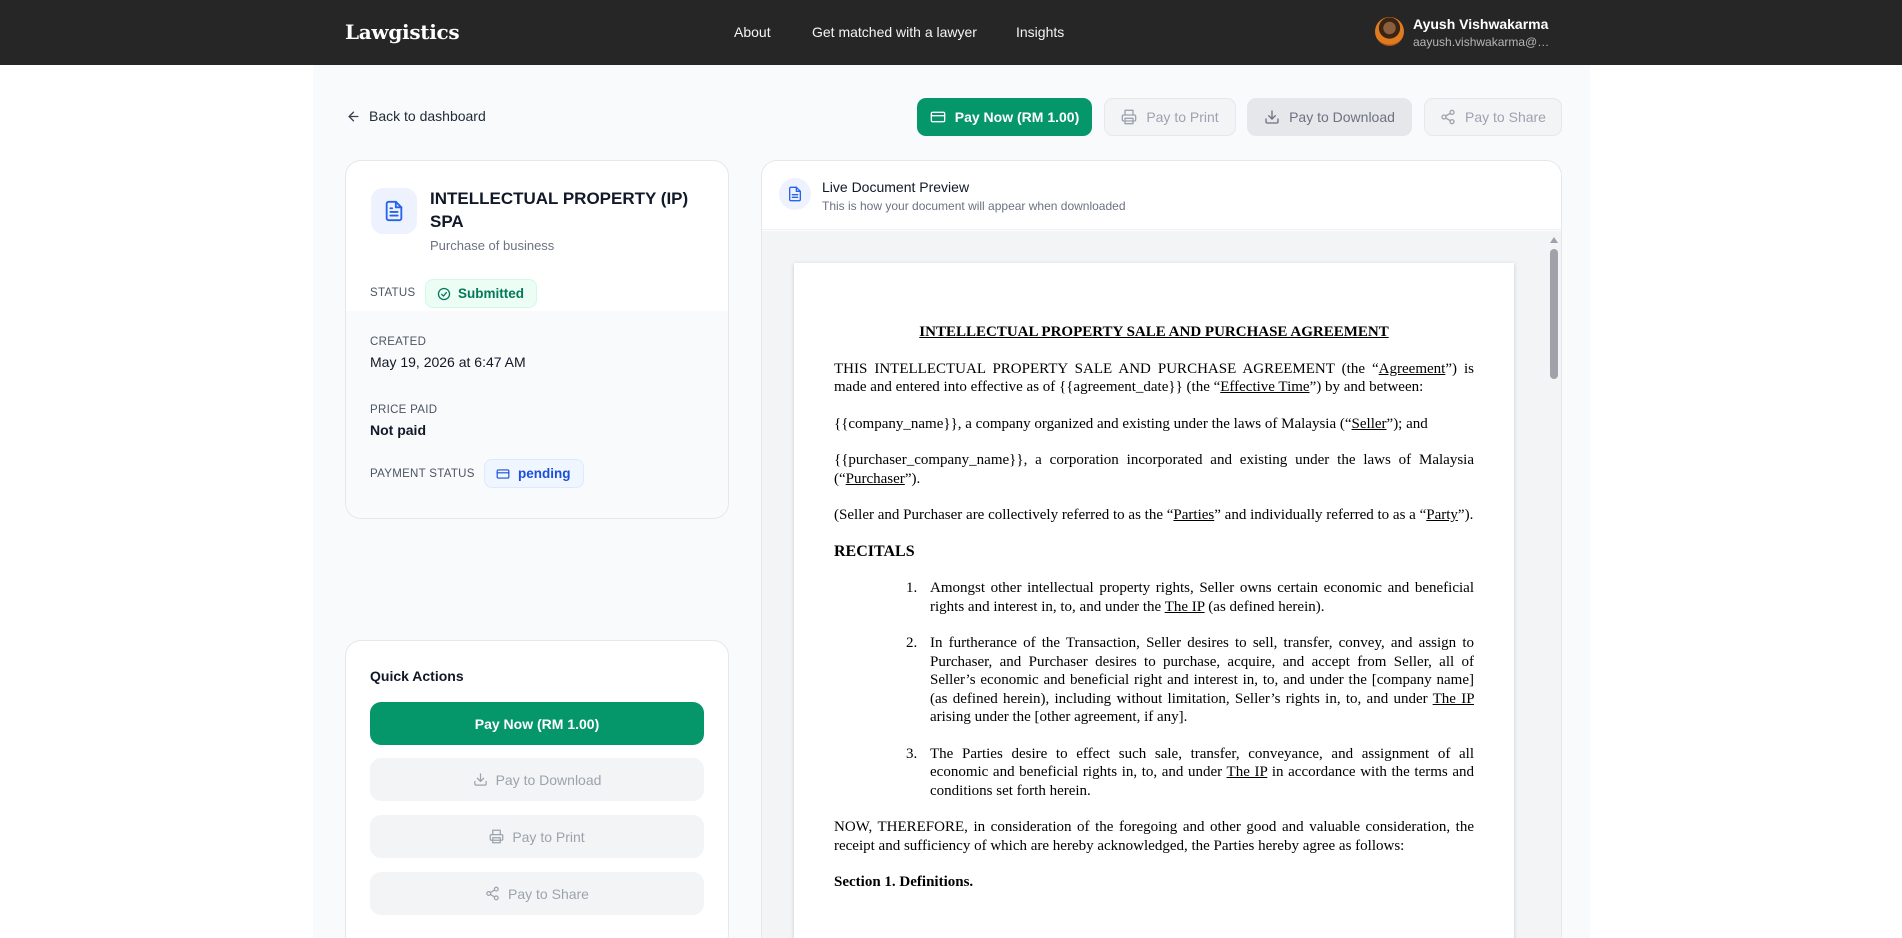 The height and width of the screenshot is (938, 1902). What do you see at coordinates (1389, 31) in the screenshot?
I see `avatar` at bounding box center [1389, 31].